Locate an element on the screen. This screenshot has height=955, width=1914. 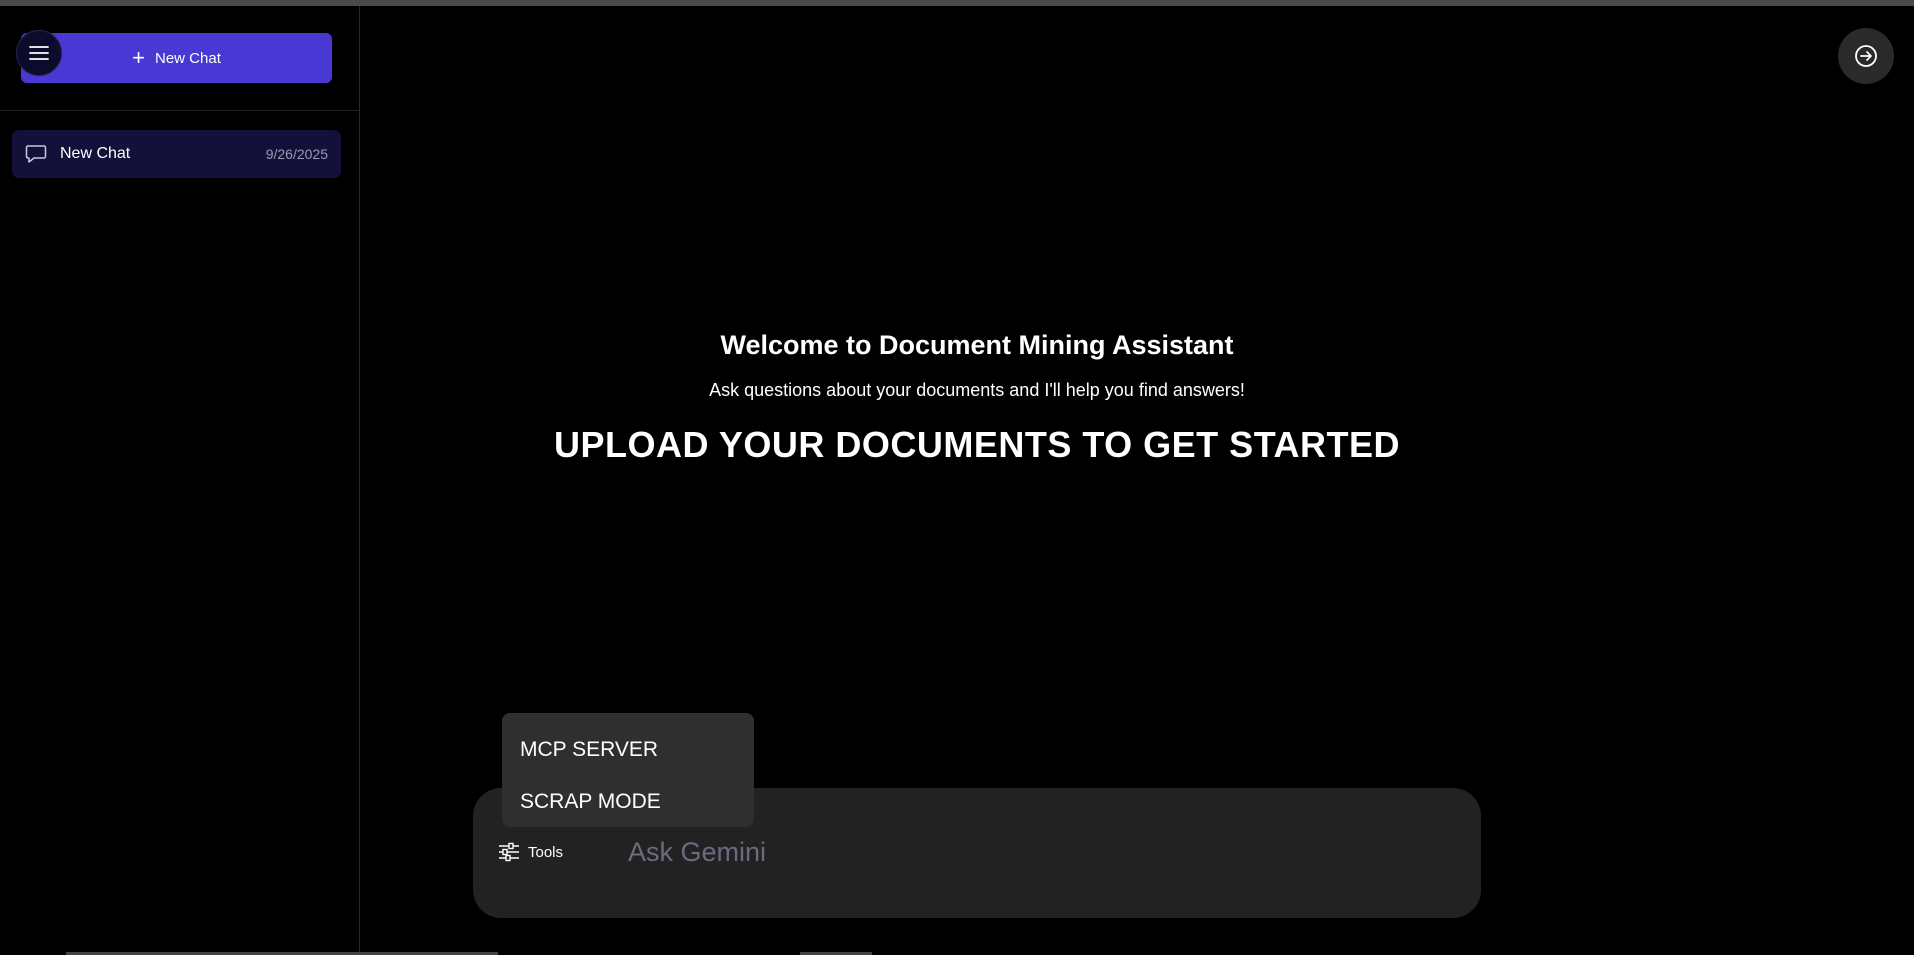
chat-item-date: 9/26/2025 is located at coordinates (296, 154).